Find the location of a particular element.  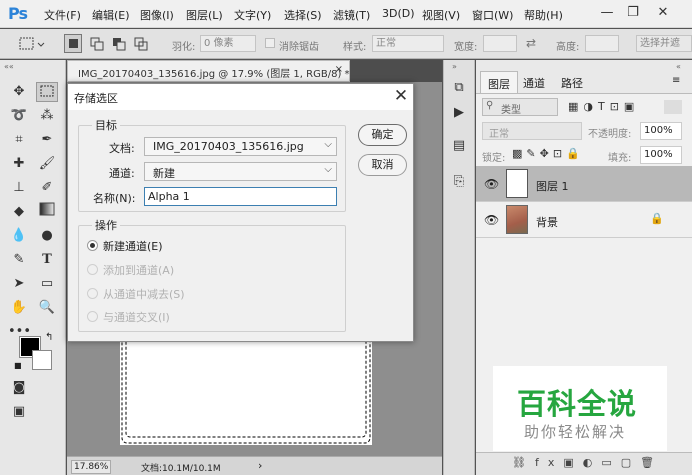

magic-wand-tool-icon: ⁂ is located at coordinates (47, 116).